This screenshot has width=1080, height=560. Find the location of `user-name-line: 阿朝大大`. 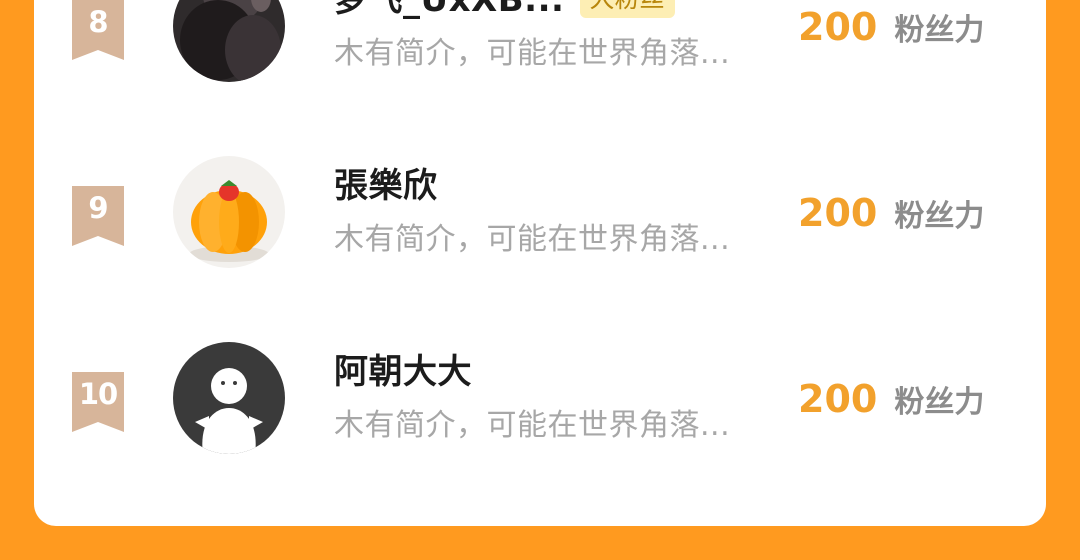

user-name-line: 阿朝大大 is located at coordinates (403, 368).